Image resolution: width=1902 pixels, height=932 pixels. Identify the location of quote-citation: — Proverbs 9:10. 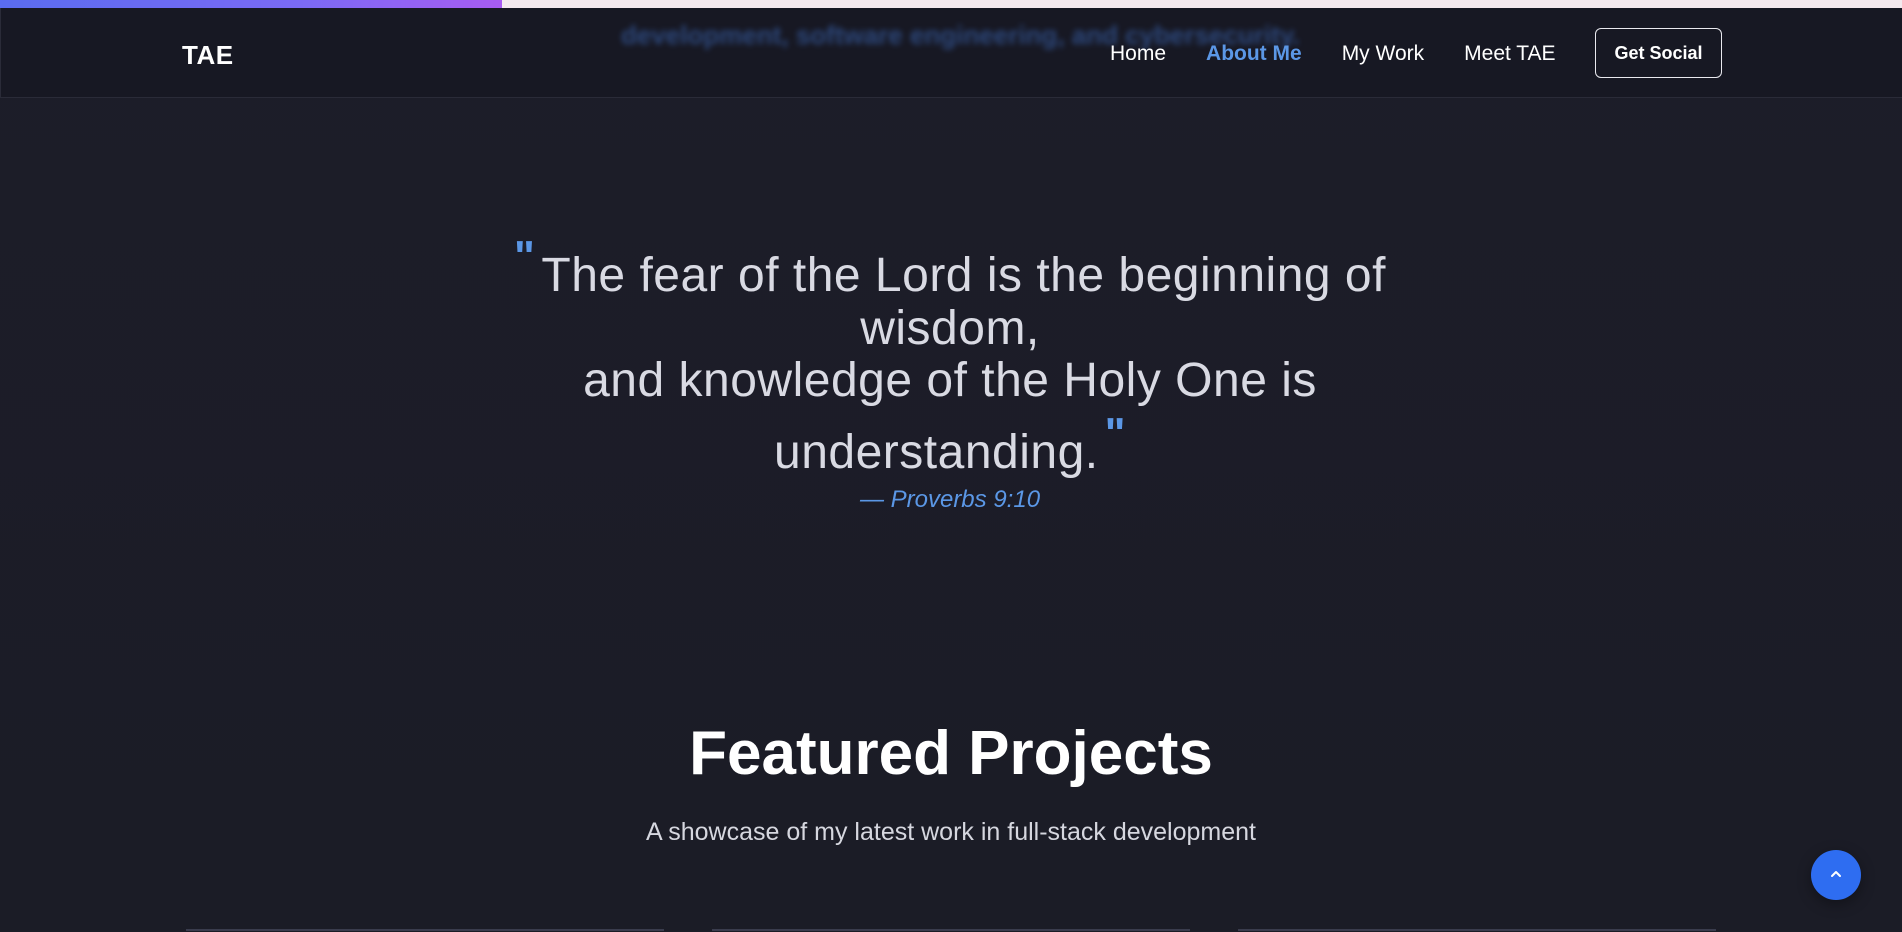
(950, 499).